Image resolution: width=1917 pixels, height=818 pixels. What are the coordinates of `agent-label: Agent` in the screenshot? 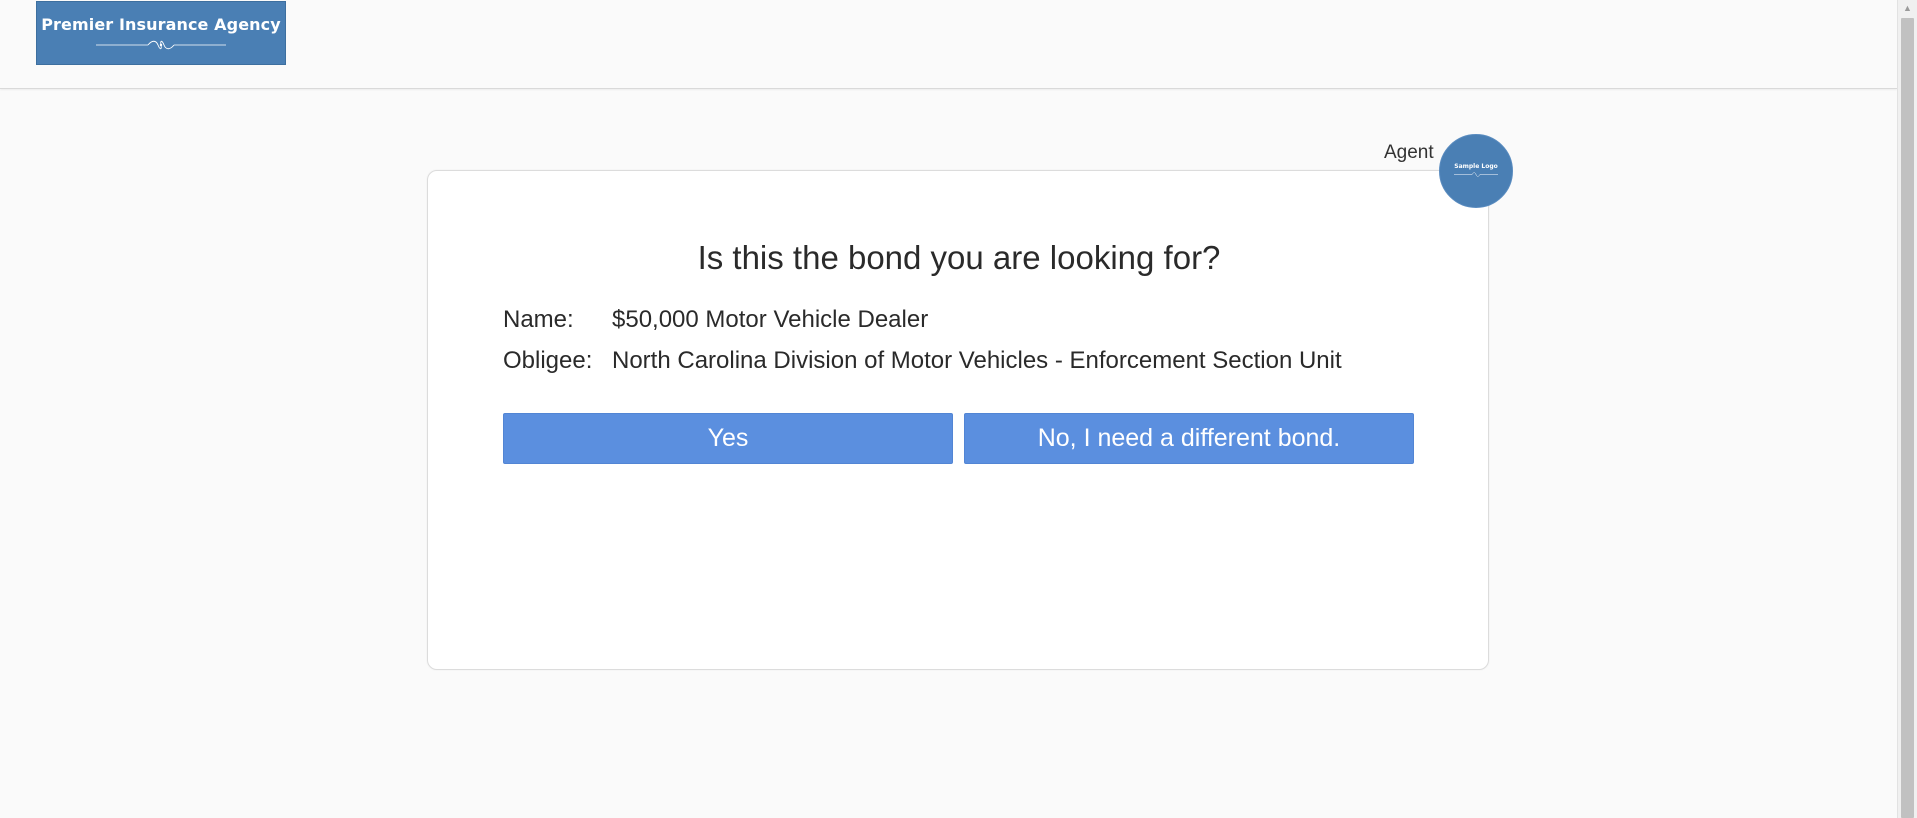 It's located at (1409, 152).